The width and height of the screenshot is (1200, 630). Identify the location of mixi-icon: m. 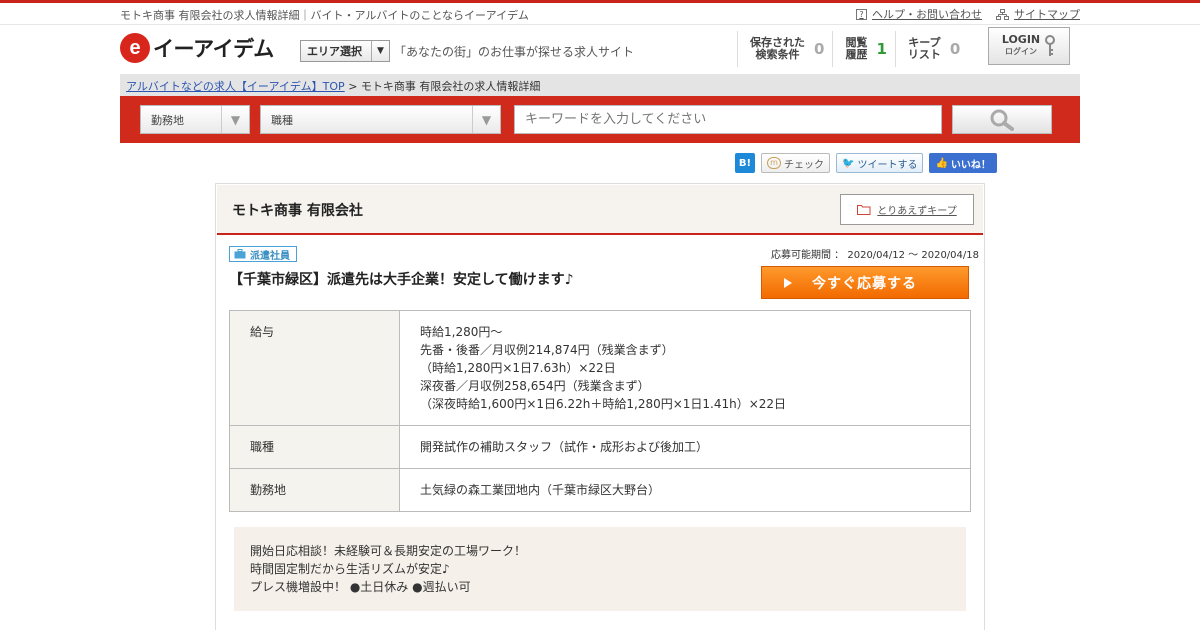
(774, 163).